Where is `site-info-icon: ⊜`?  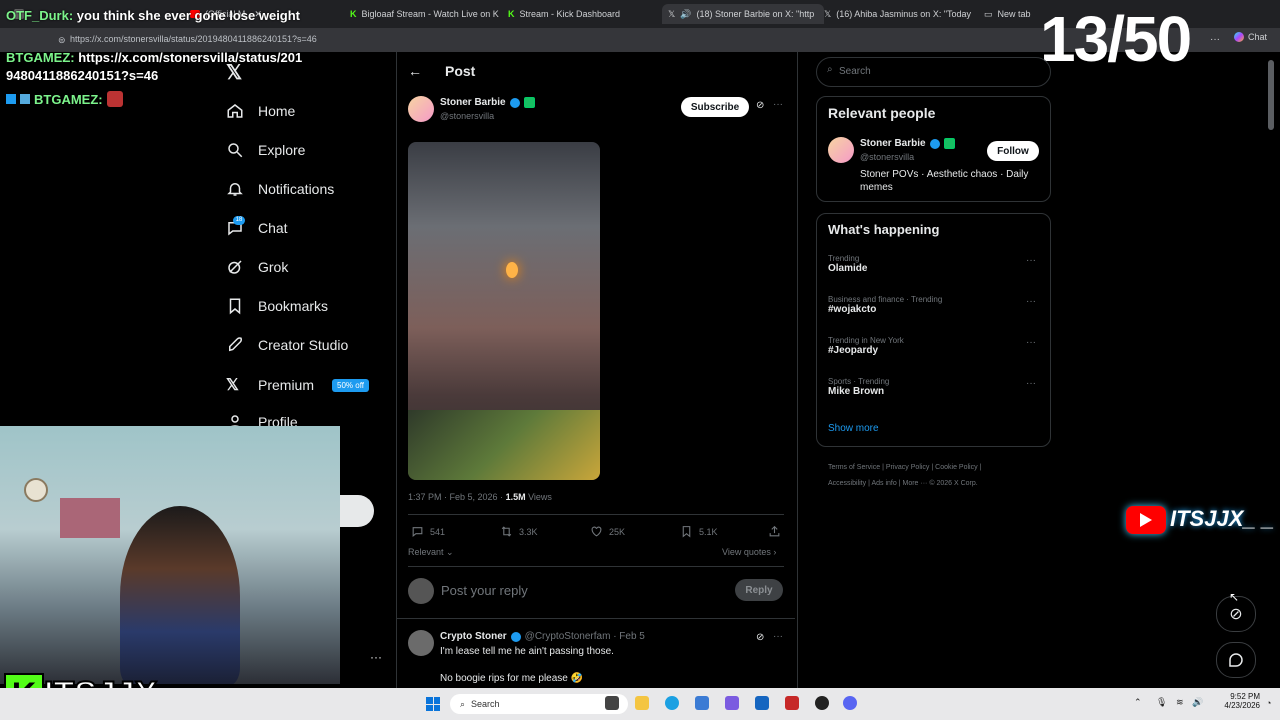
site-info-icon: ⊜ is located at coordinates (62, 40).